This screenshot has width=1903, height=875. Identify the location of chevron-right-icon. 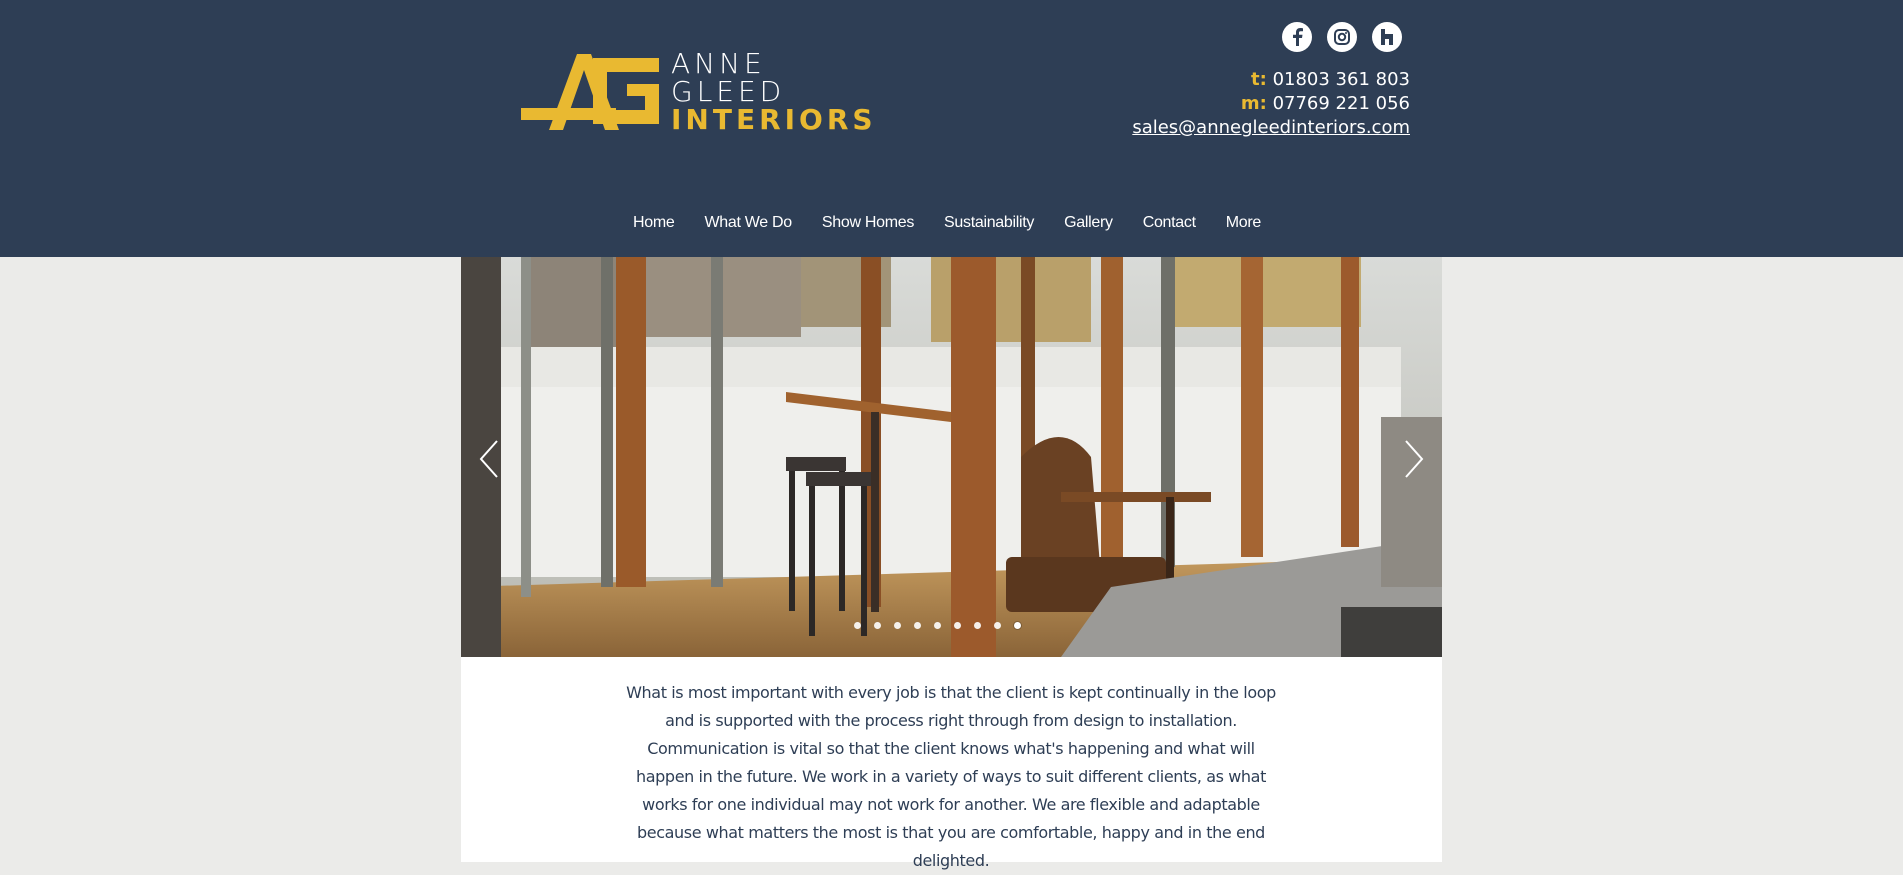
(1414, 459).